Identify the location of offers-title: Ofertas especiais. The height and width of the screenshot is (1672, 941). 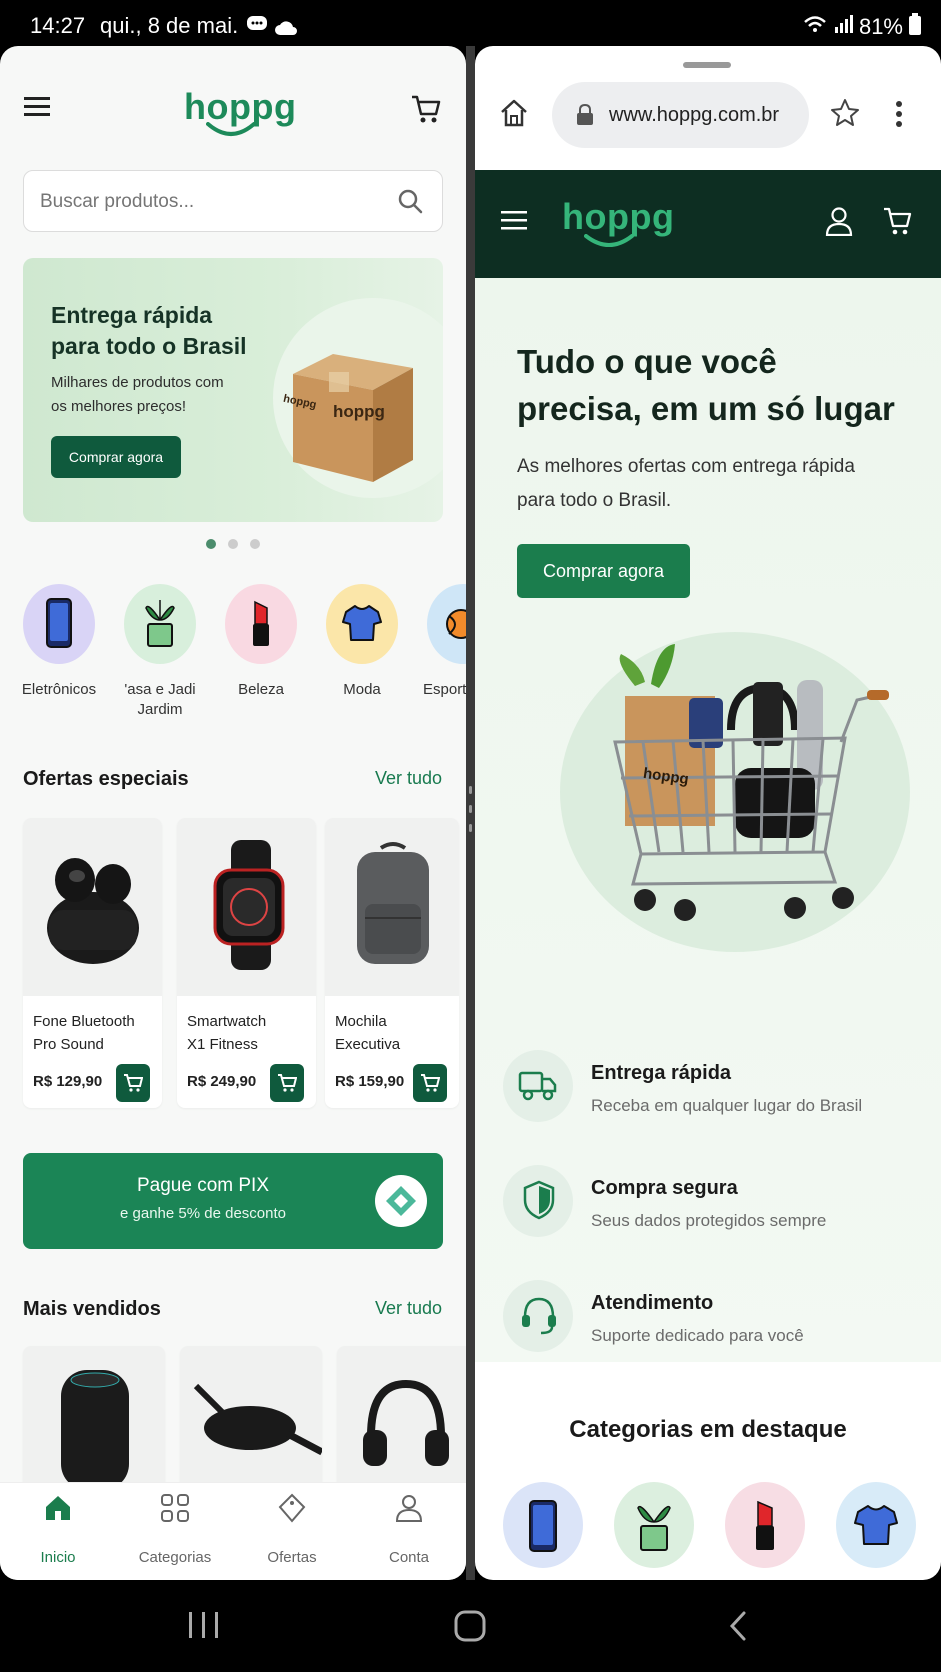
(106, 779).